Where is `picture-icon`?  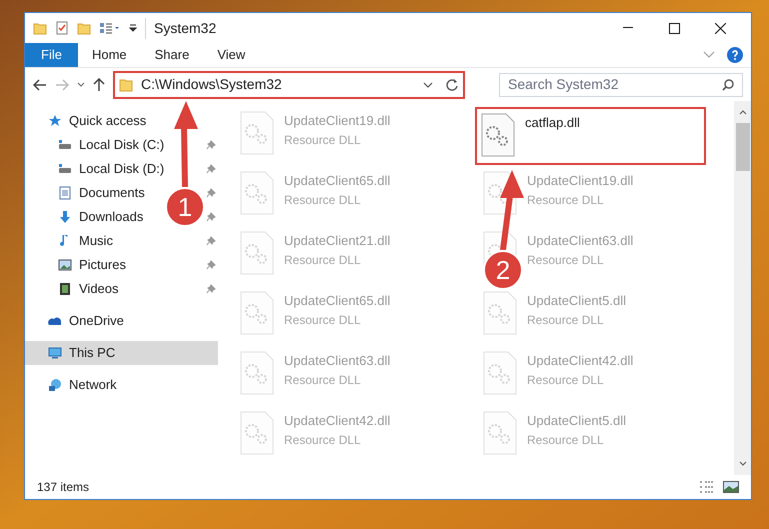
picture-icon is located at coordinates (65, 265).